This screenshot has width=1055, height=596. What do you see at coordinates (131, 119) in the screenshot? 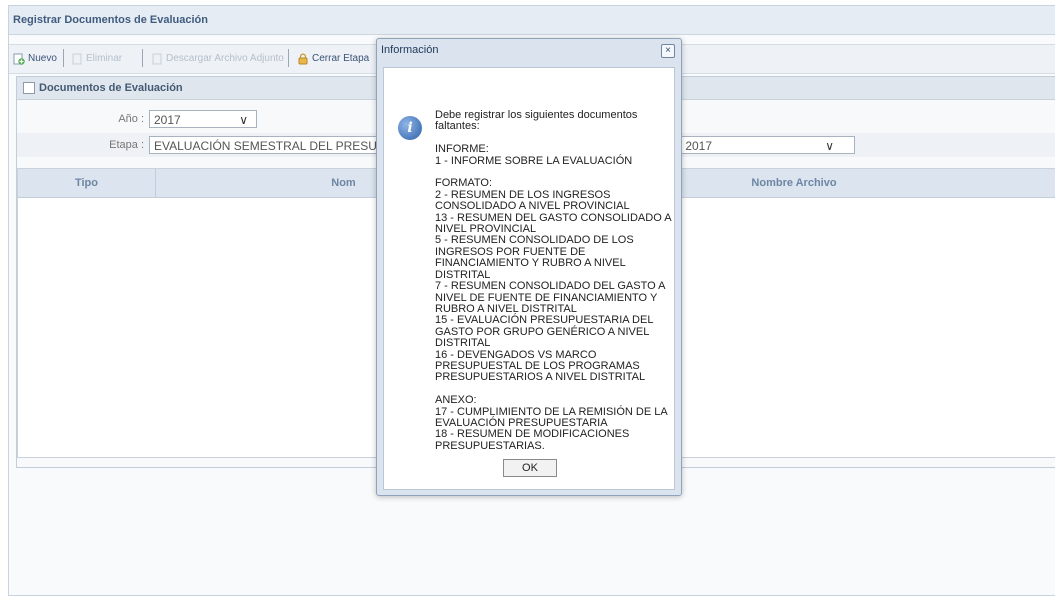
I see `year-label: Año :` at bounding box center [131, 119].